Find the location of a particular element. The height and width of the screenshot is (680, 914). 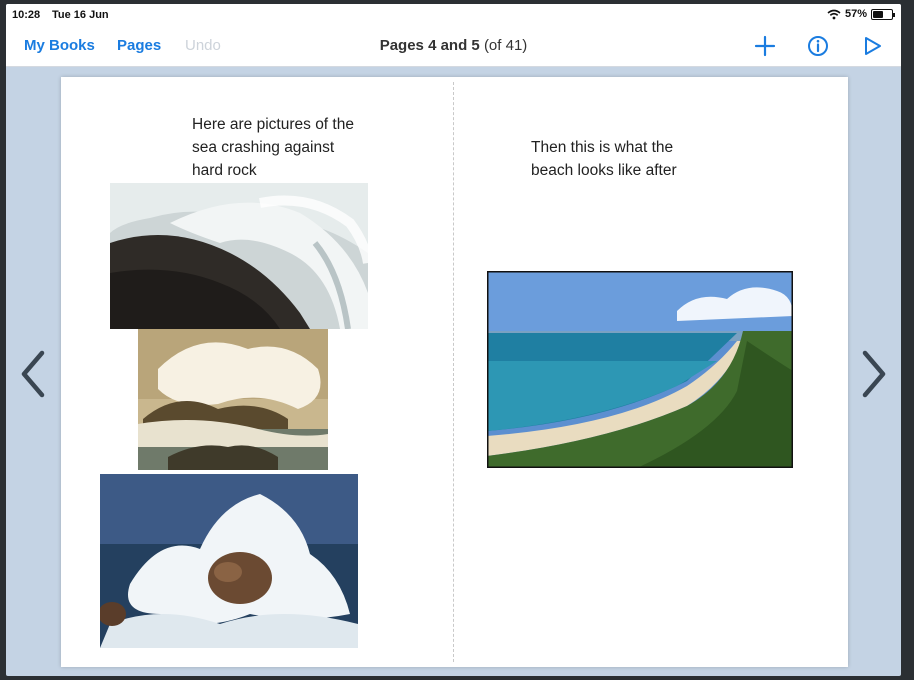

info-icon is located at coordinates (818, 46).